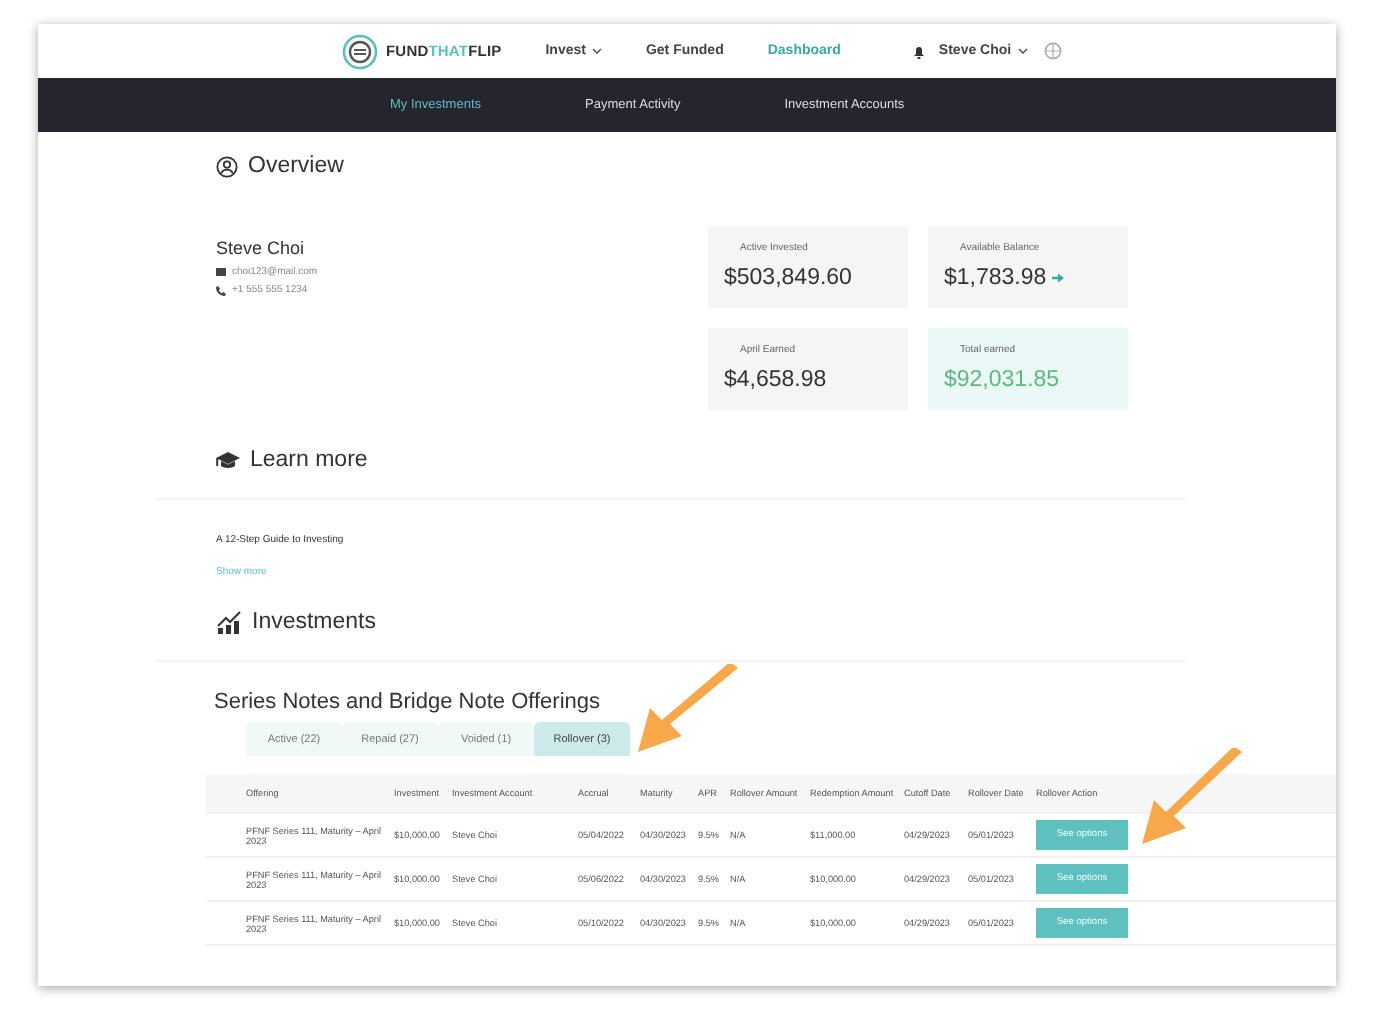 This screenshot has width=1376, height=1024. I want to click on profile-name: Steve Choi, so click(261, 248).